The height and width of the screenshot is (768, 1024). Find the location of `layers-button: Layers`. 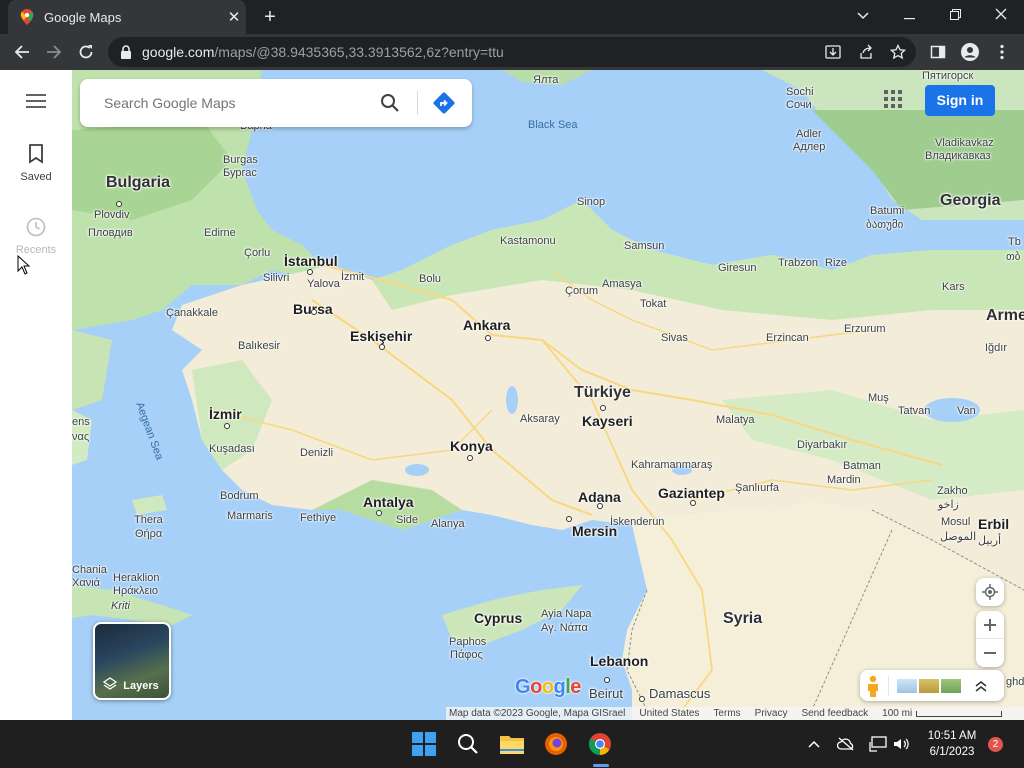

layers-button: Layers is located at coordinates (132, 661).